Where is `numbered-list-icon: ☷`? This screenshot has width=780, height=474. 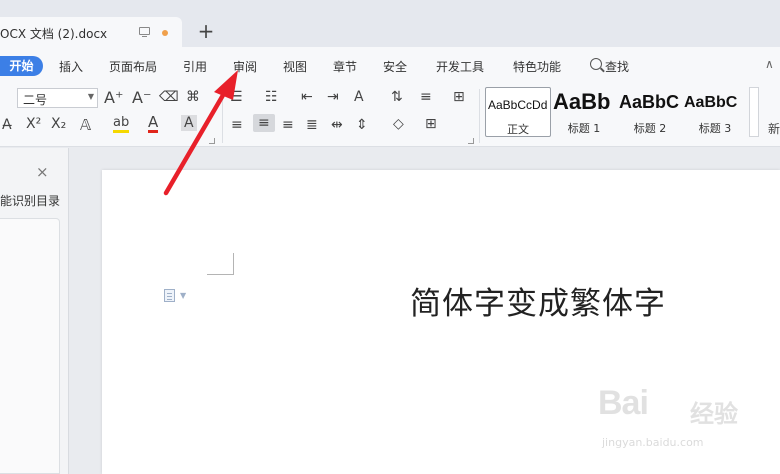
numbered-list-icon: ☷ is located at coordinates (271, 97).